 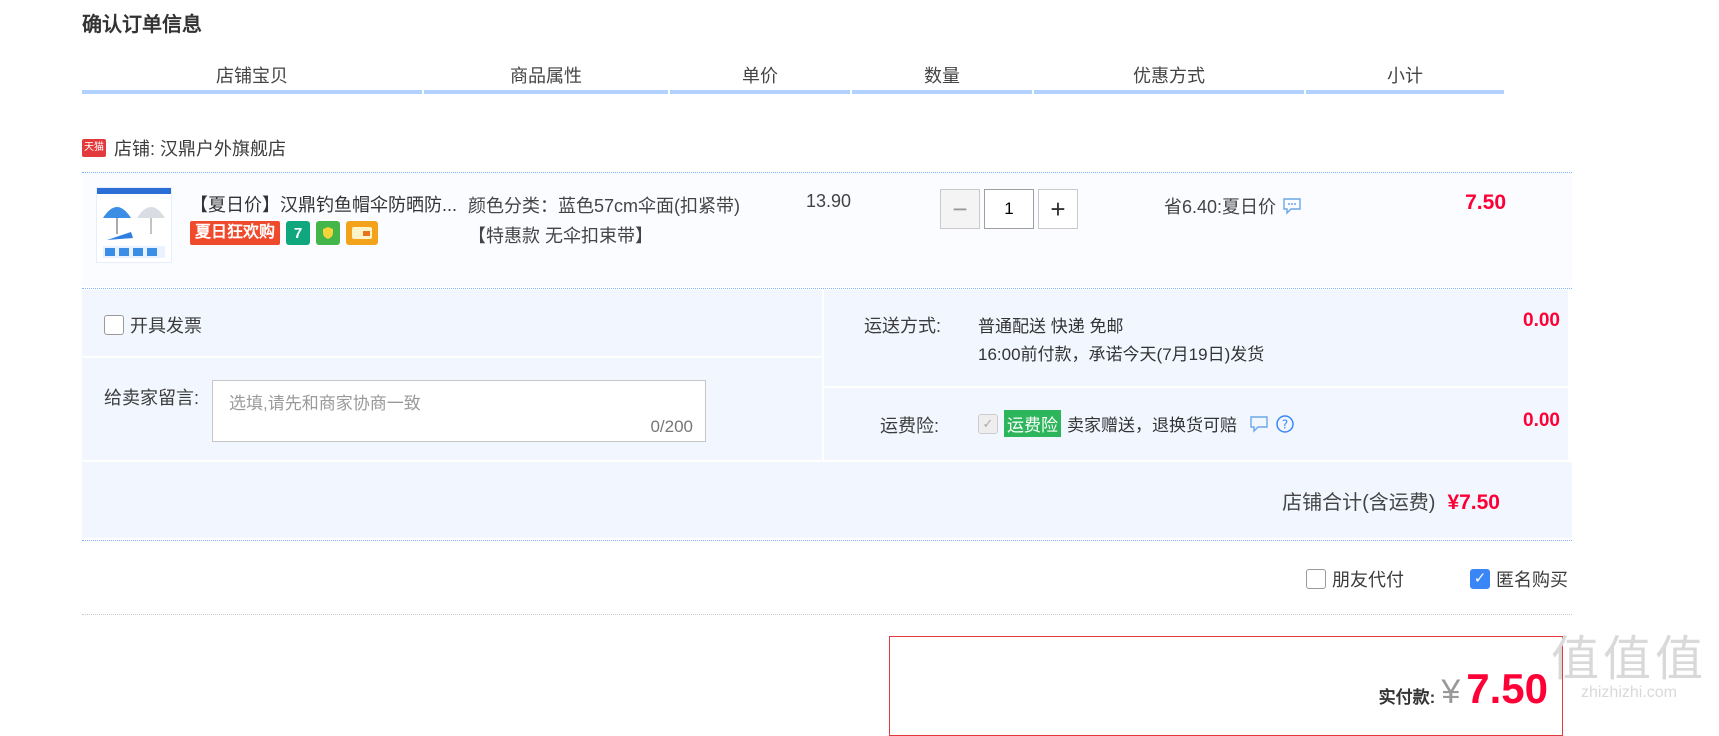 What do you see at coordinates (200, 148) in the screenshot?
I see `shop-name: 店铺: 汉鼎户外旗舰店` at bounding box center [200, 148].